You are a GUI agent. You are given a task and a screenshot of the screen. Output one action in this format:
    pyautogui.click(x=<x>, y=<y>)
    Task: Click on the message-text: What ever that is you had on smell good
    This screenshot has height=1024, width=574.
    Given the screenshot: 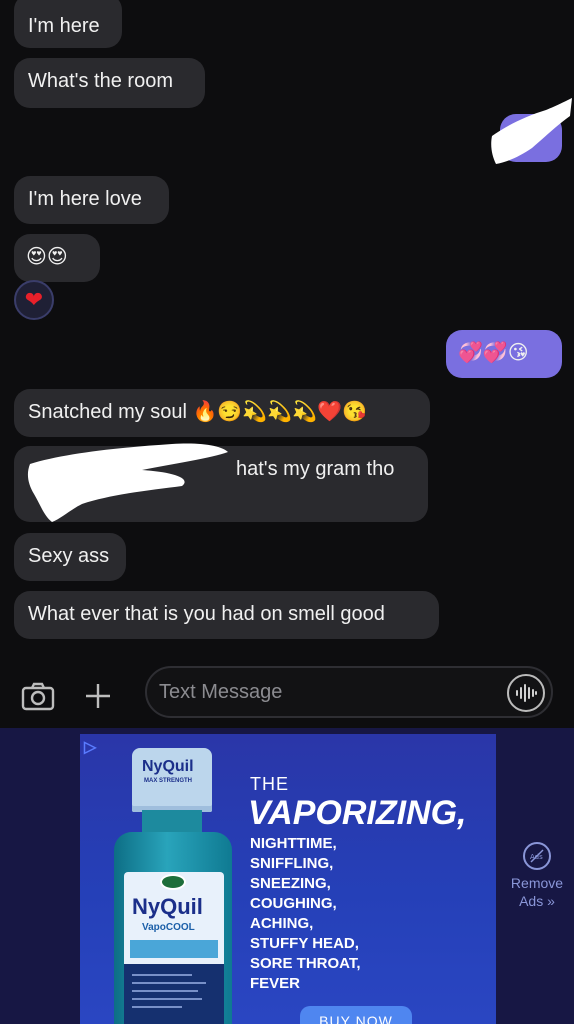 What is the action you would take?
    pyautogui.click(x=206, y=614)
    